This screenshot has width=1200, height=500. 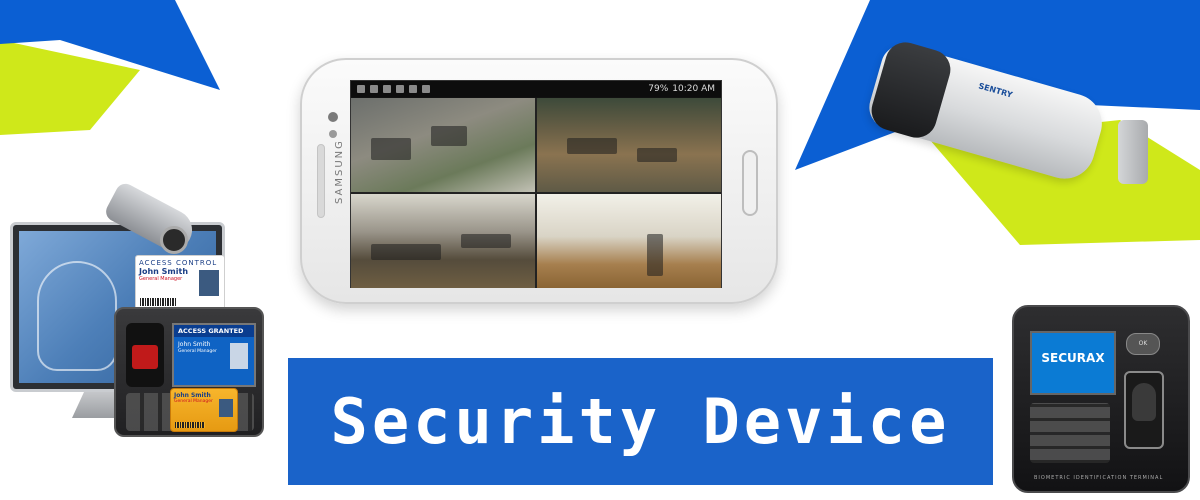 What do you see at coordinates (339, 171) in the screenshot?
I see `phone-brand: SAMSUNG` at bounding box center [339, 171].